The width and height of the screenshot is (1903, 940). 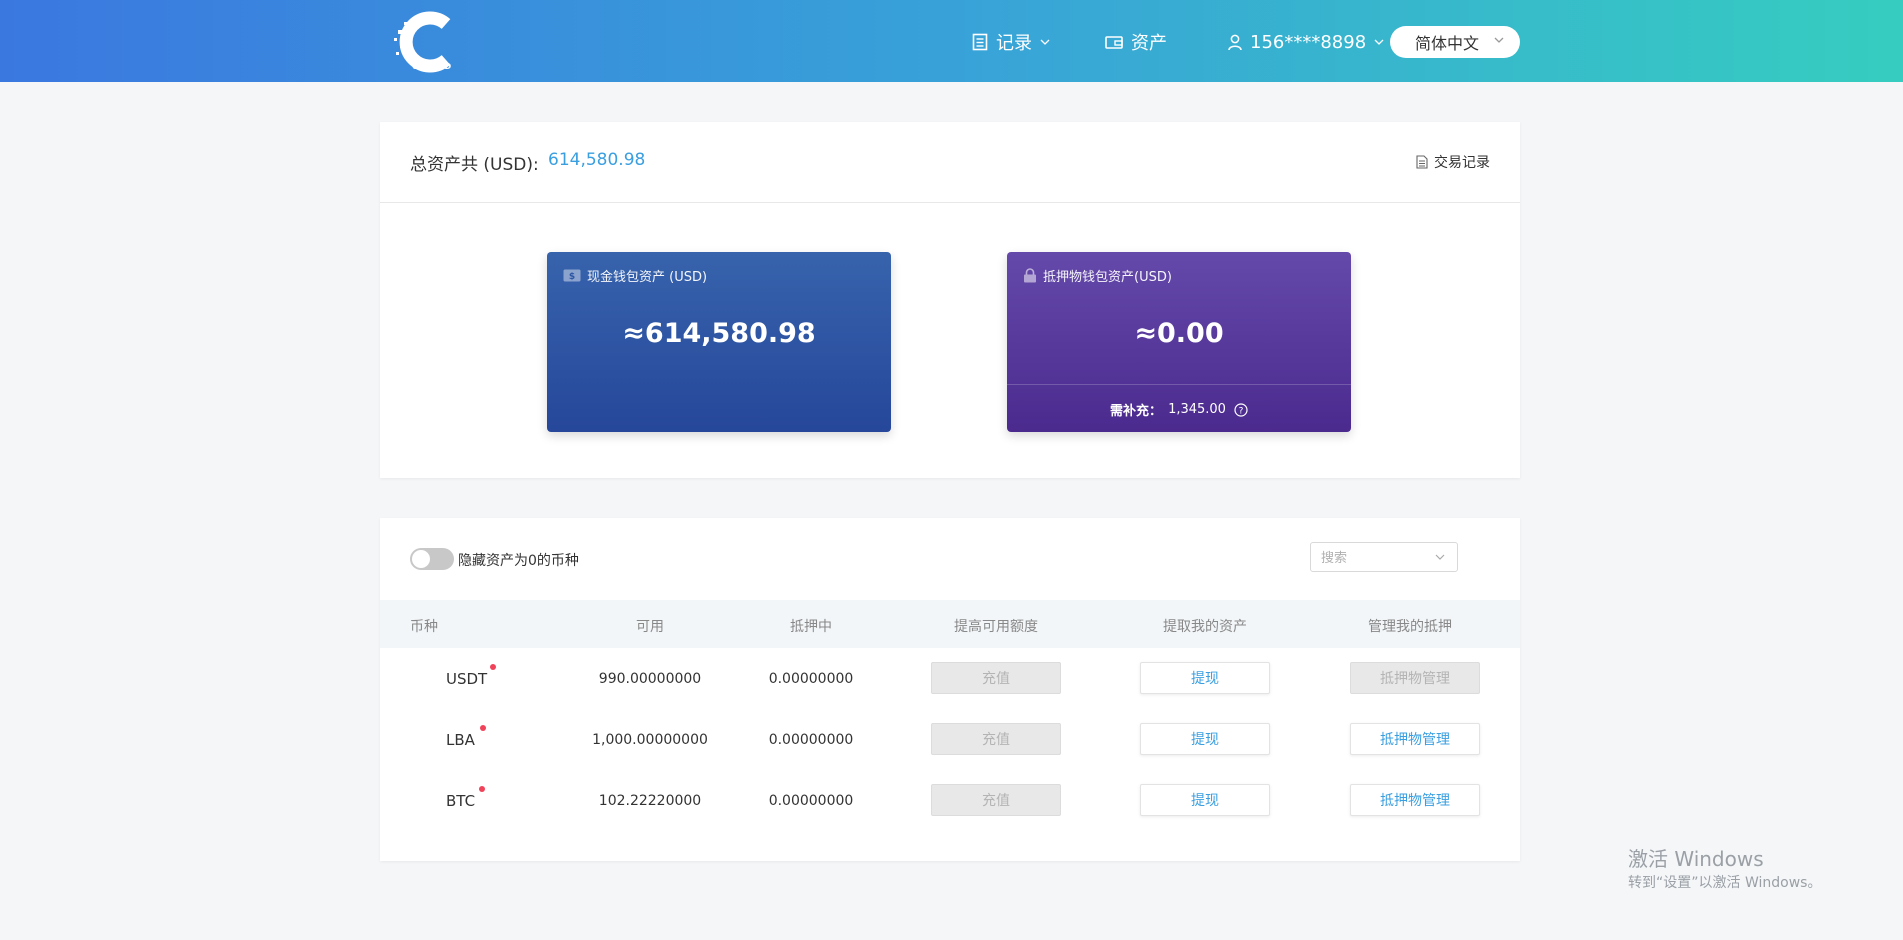 I want to click on lock-icon, so click(x=1030, y=275).